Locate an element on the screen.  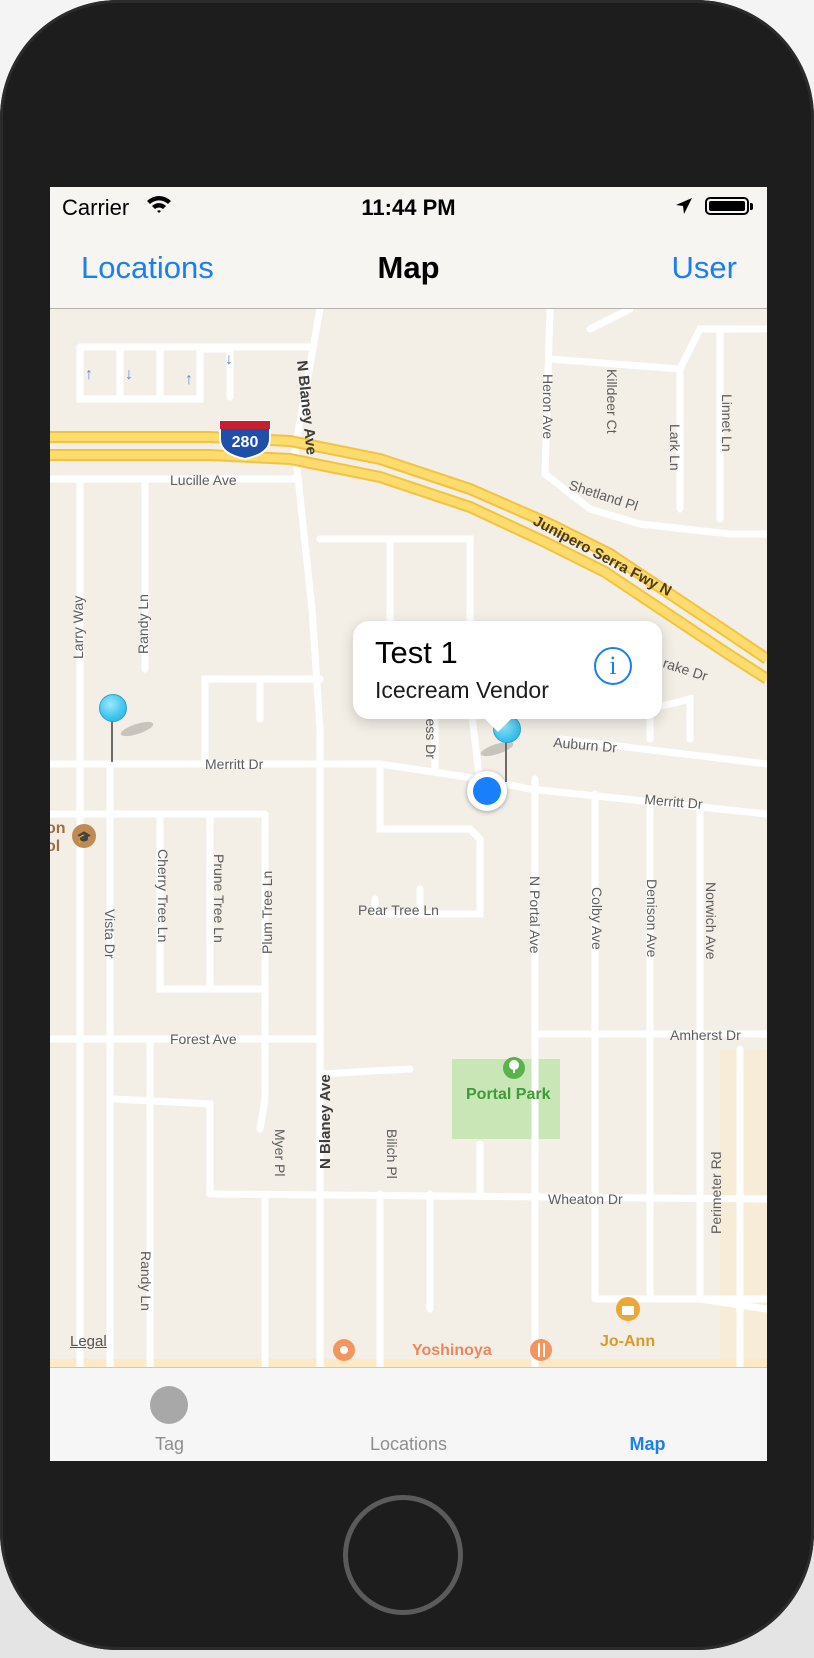
tab-locations: Locations is located at coordinates (408, 1414).